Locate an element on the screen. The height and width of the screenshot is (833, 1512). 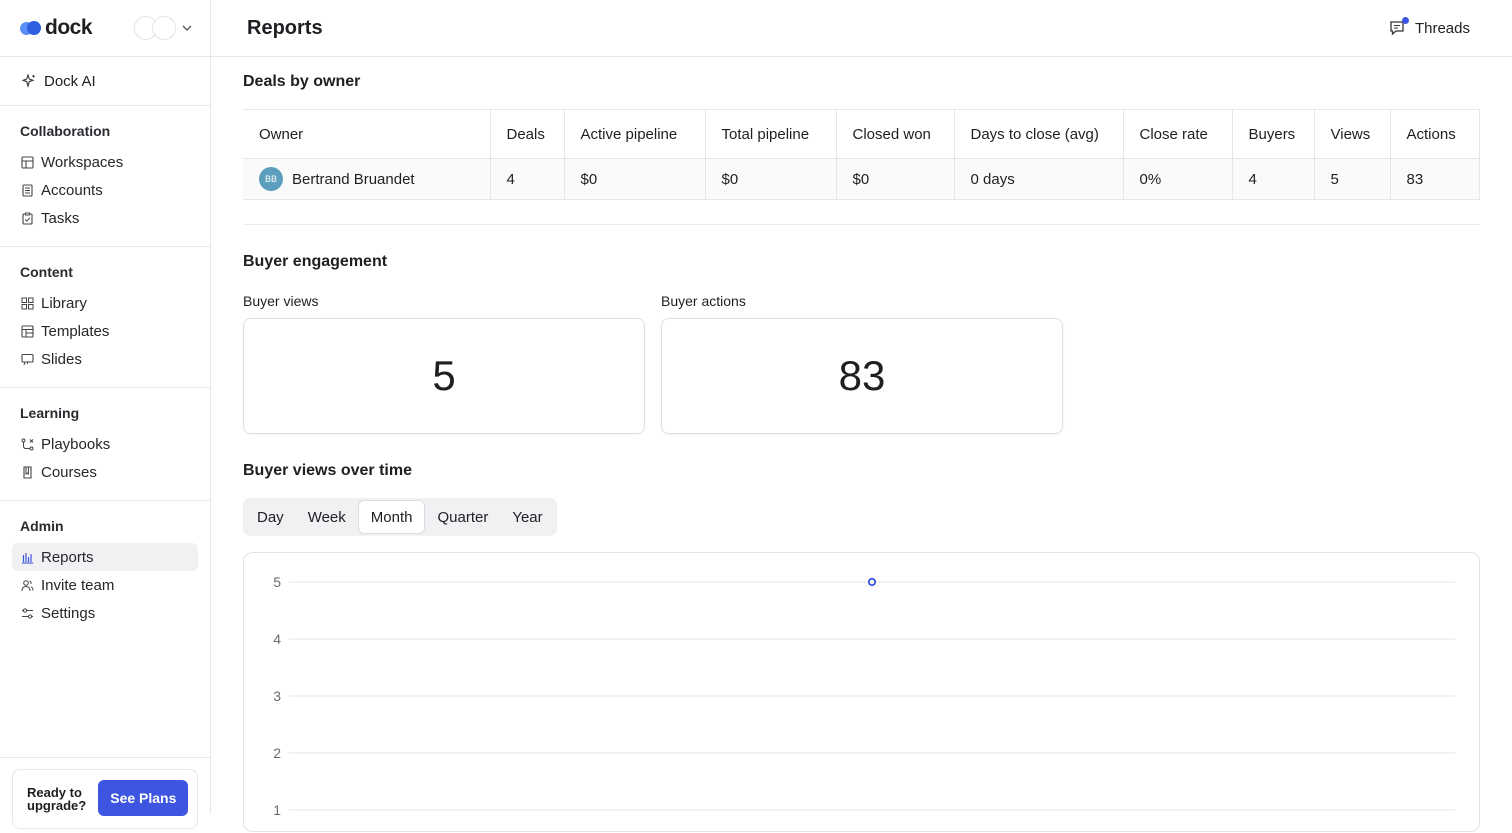
owner-cell: BB Bertrand Bruandet is located at coordinates (366, 179).